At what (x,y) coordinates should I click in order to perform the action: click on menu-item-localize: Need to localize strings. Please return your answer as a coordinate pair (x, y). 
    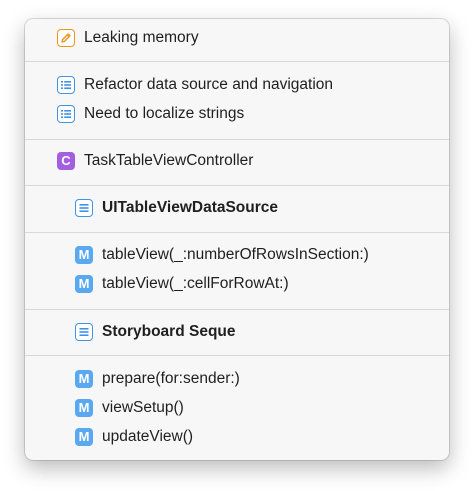
    Looking at the image, I should click on (237, 114).